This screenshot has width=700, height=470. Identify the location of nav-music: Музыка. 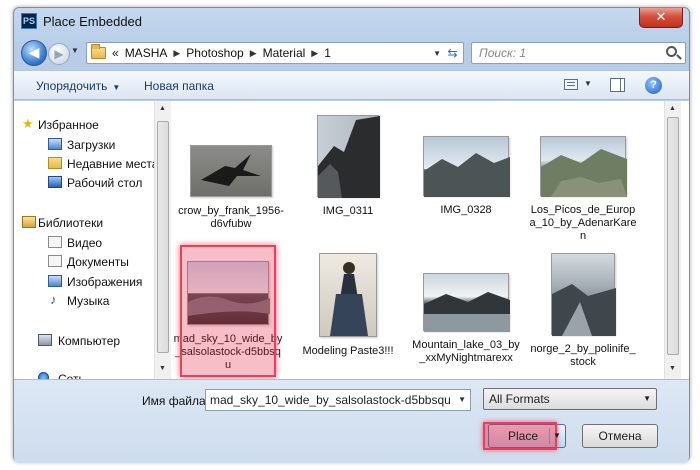
(88, 301).